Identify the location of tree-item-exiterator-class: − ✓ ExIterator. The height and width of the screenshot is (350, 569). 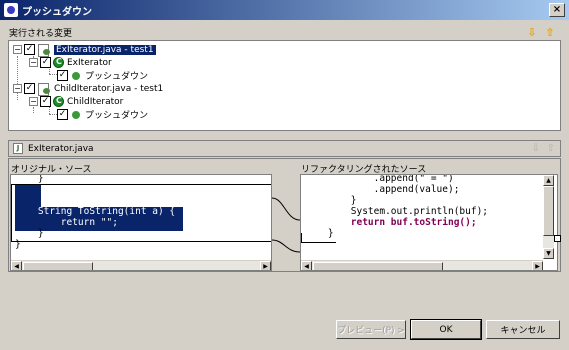
(70, 62).